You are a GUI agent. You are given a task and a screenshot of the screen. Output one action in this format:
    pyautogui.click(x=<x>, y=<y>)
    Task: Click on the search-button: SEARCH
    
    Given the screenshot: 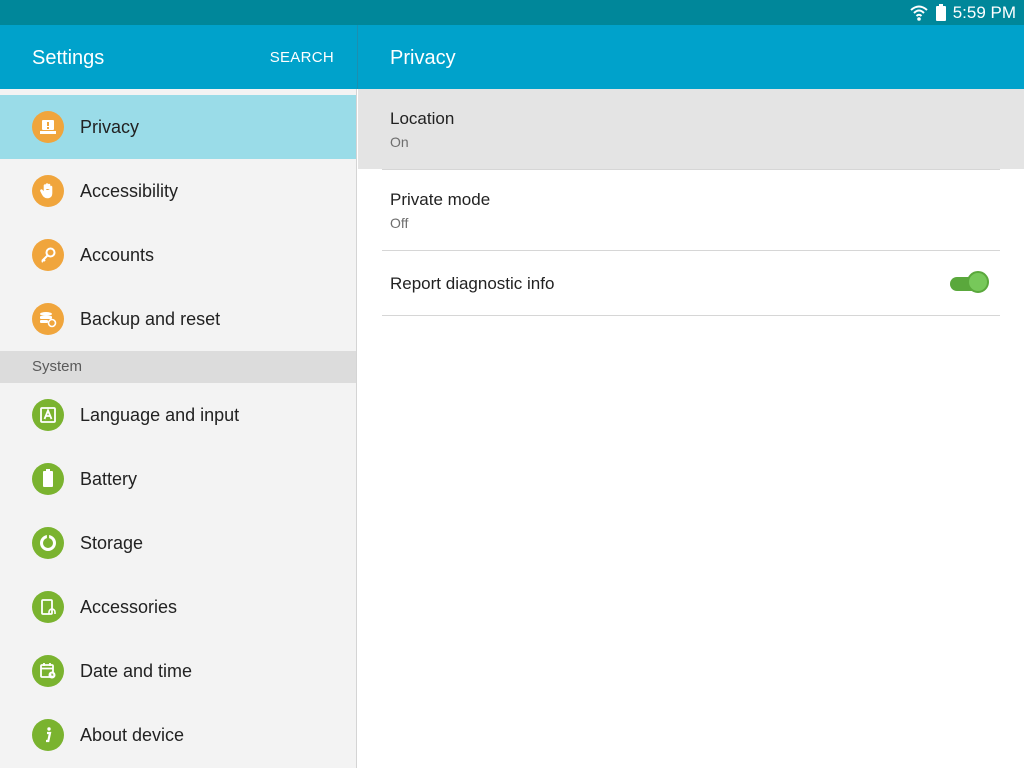 What is the action you would take?
    pyautogui.click(x=302, y=57)
    